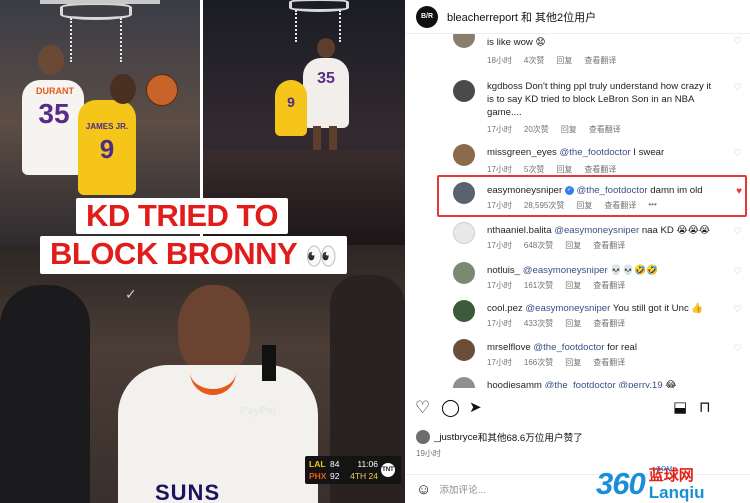 The image size is (750, 503). I want to click on jersey-number-frame2b: 9, so click(291, 102).